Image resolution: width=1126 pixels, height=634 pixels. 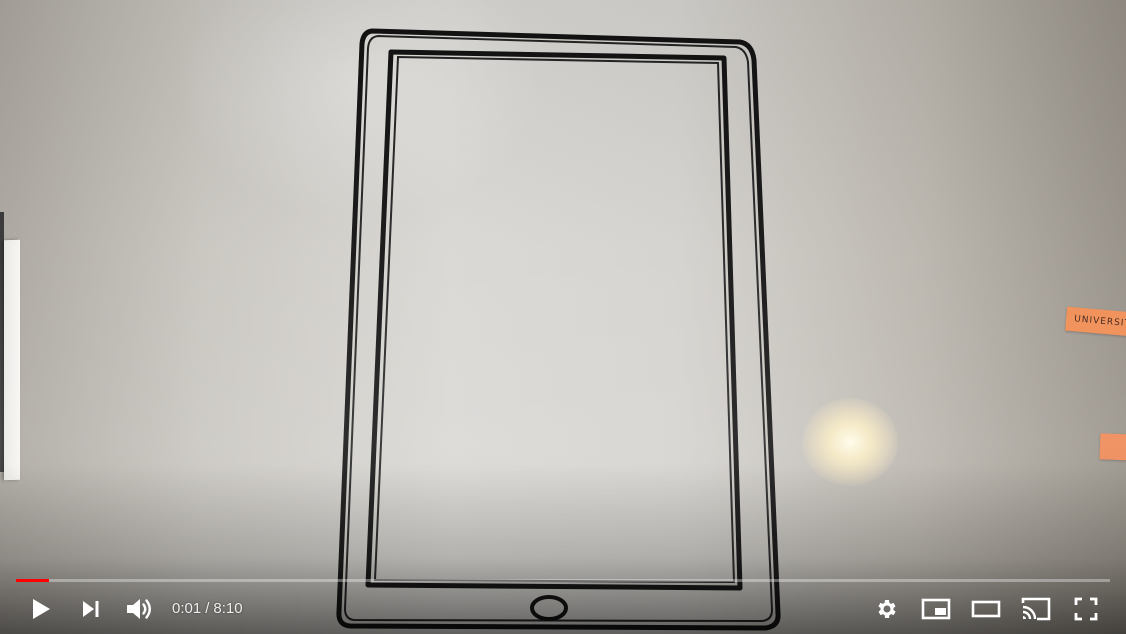 I want to click on miniplayer-icon, so click(x=936, y=609).